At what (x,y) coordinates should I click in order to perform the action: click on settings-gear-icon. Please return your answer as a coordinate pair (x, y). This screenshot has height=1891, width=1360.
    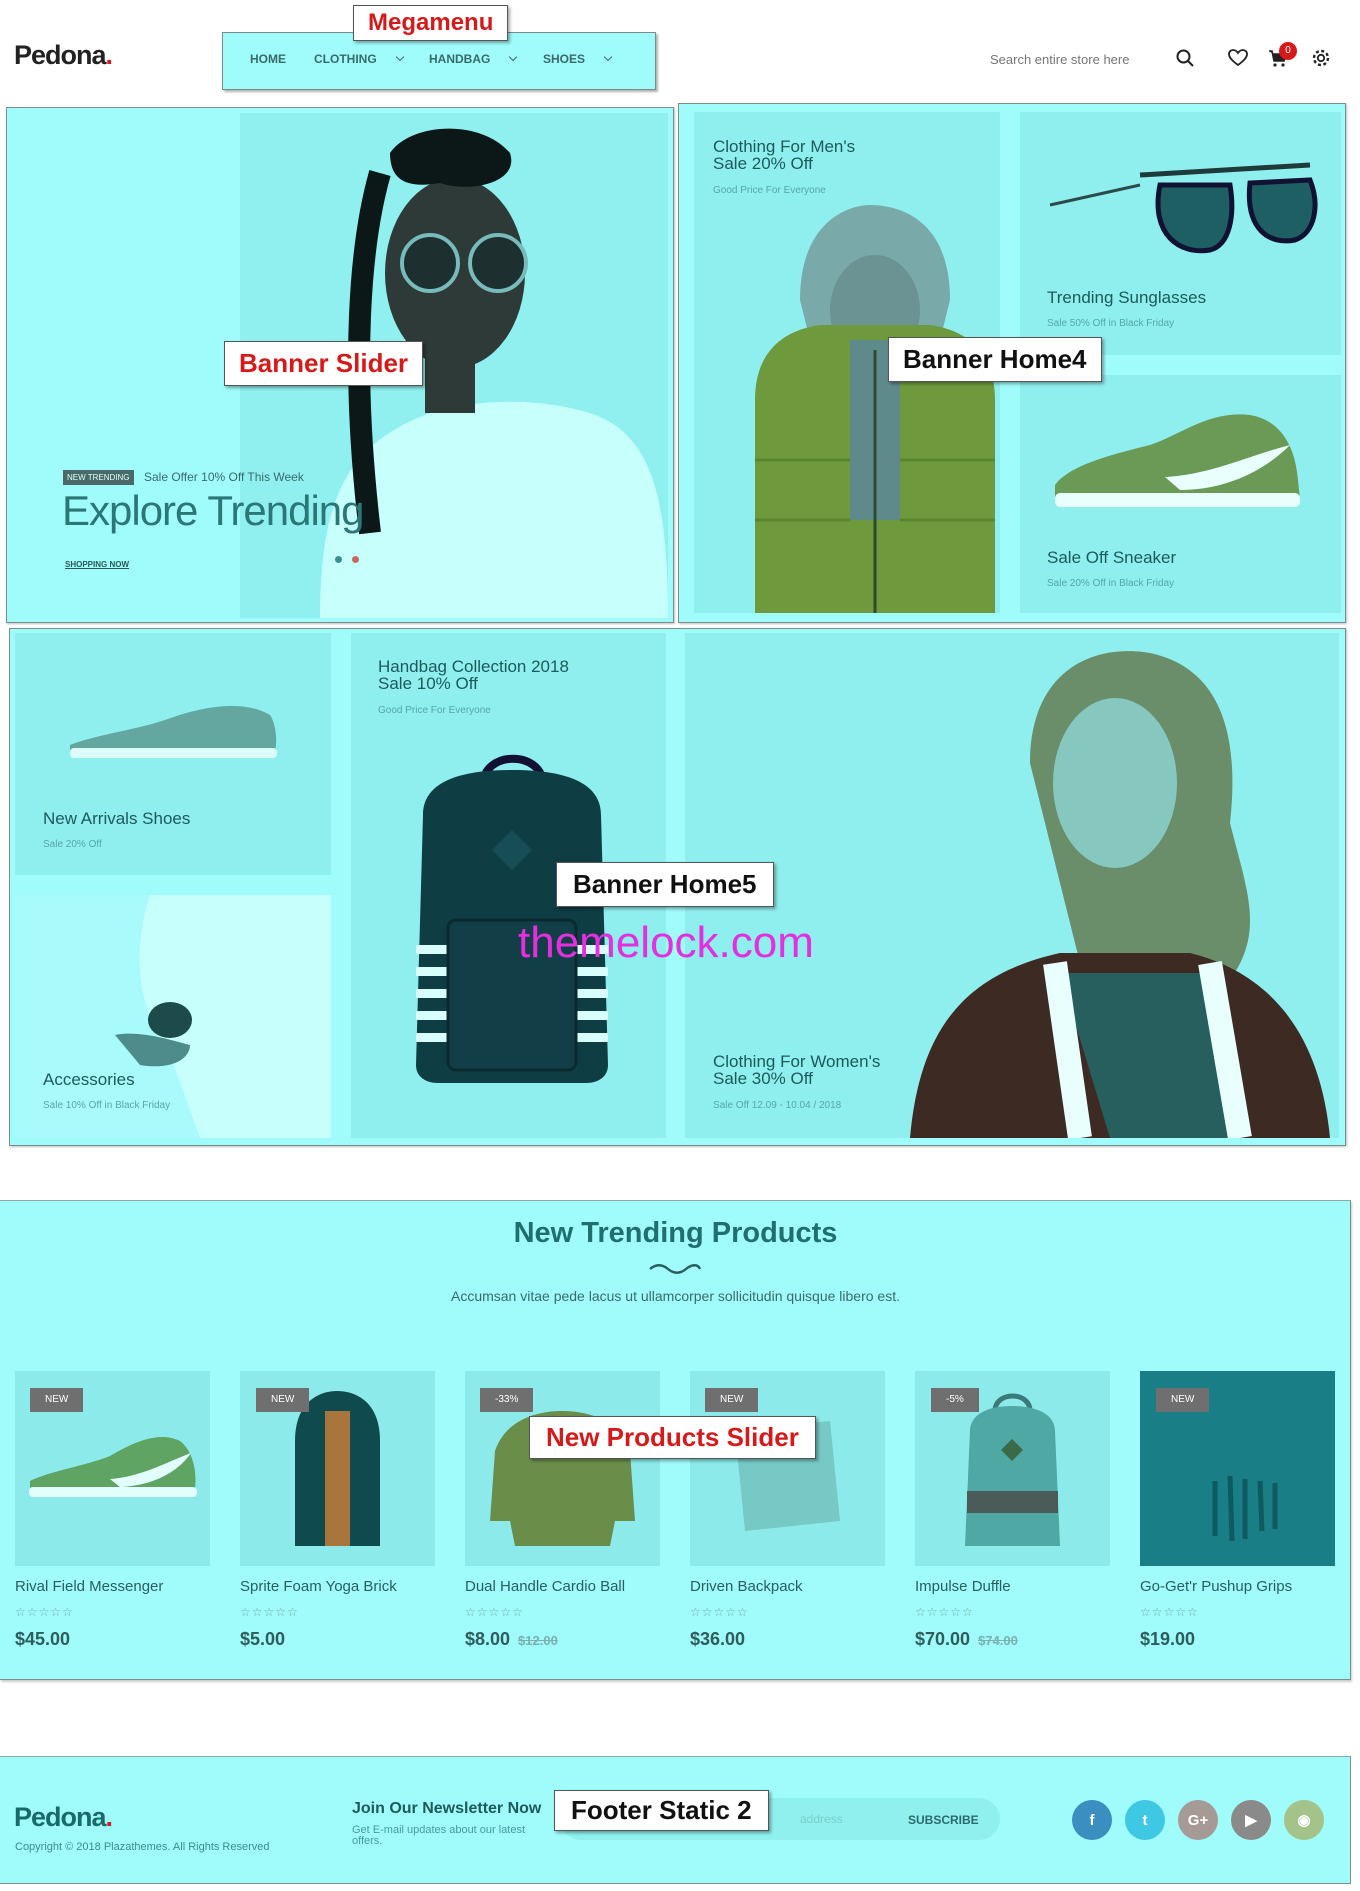
    Looking at the image, I should click on (1321, 58).